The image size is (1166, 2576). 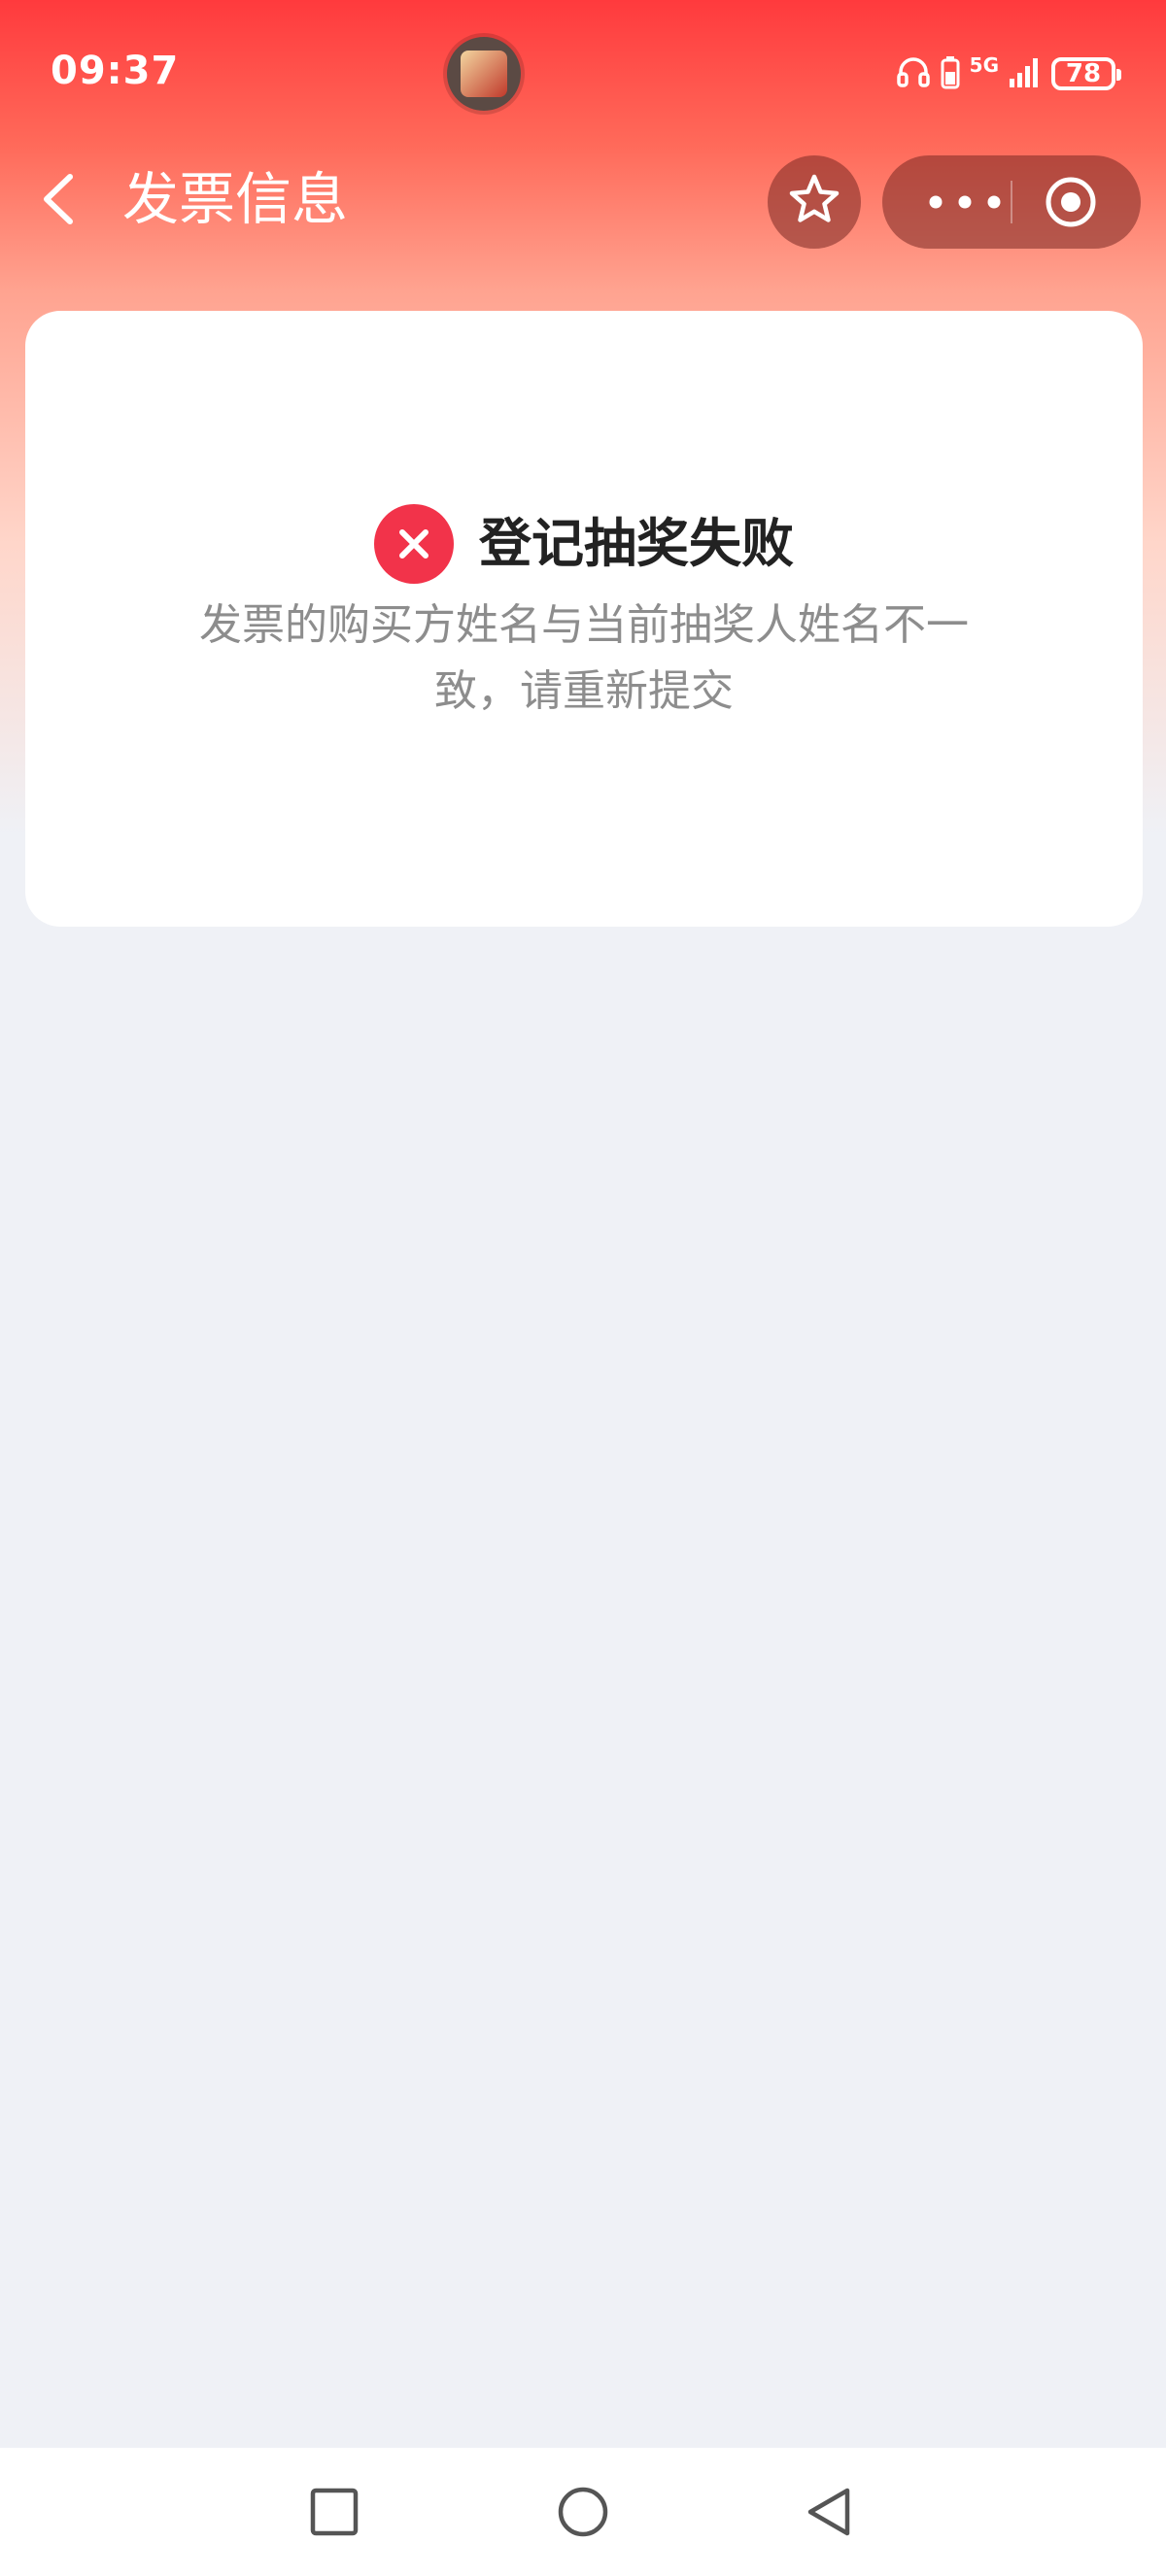 I want to click on favorite-button, so click(x=814, y=202).